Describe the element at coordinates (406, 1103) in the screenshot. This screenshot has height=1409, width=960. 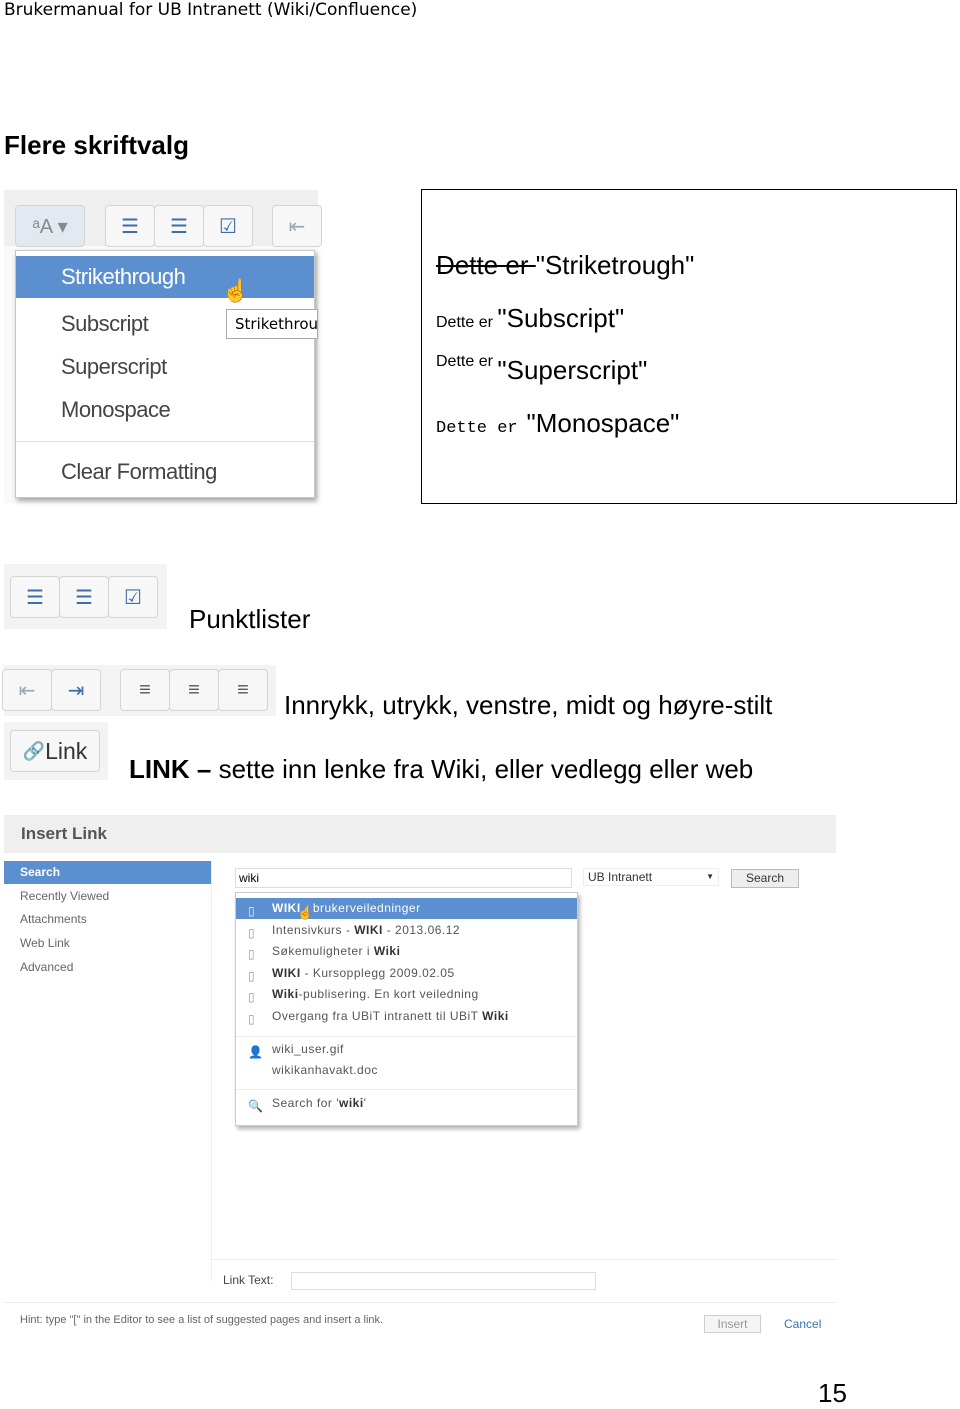
I see `search-for-item: 🔍 Search for 'wiki'` at that location.